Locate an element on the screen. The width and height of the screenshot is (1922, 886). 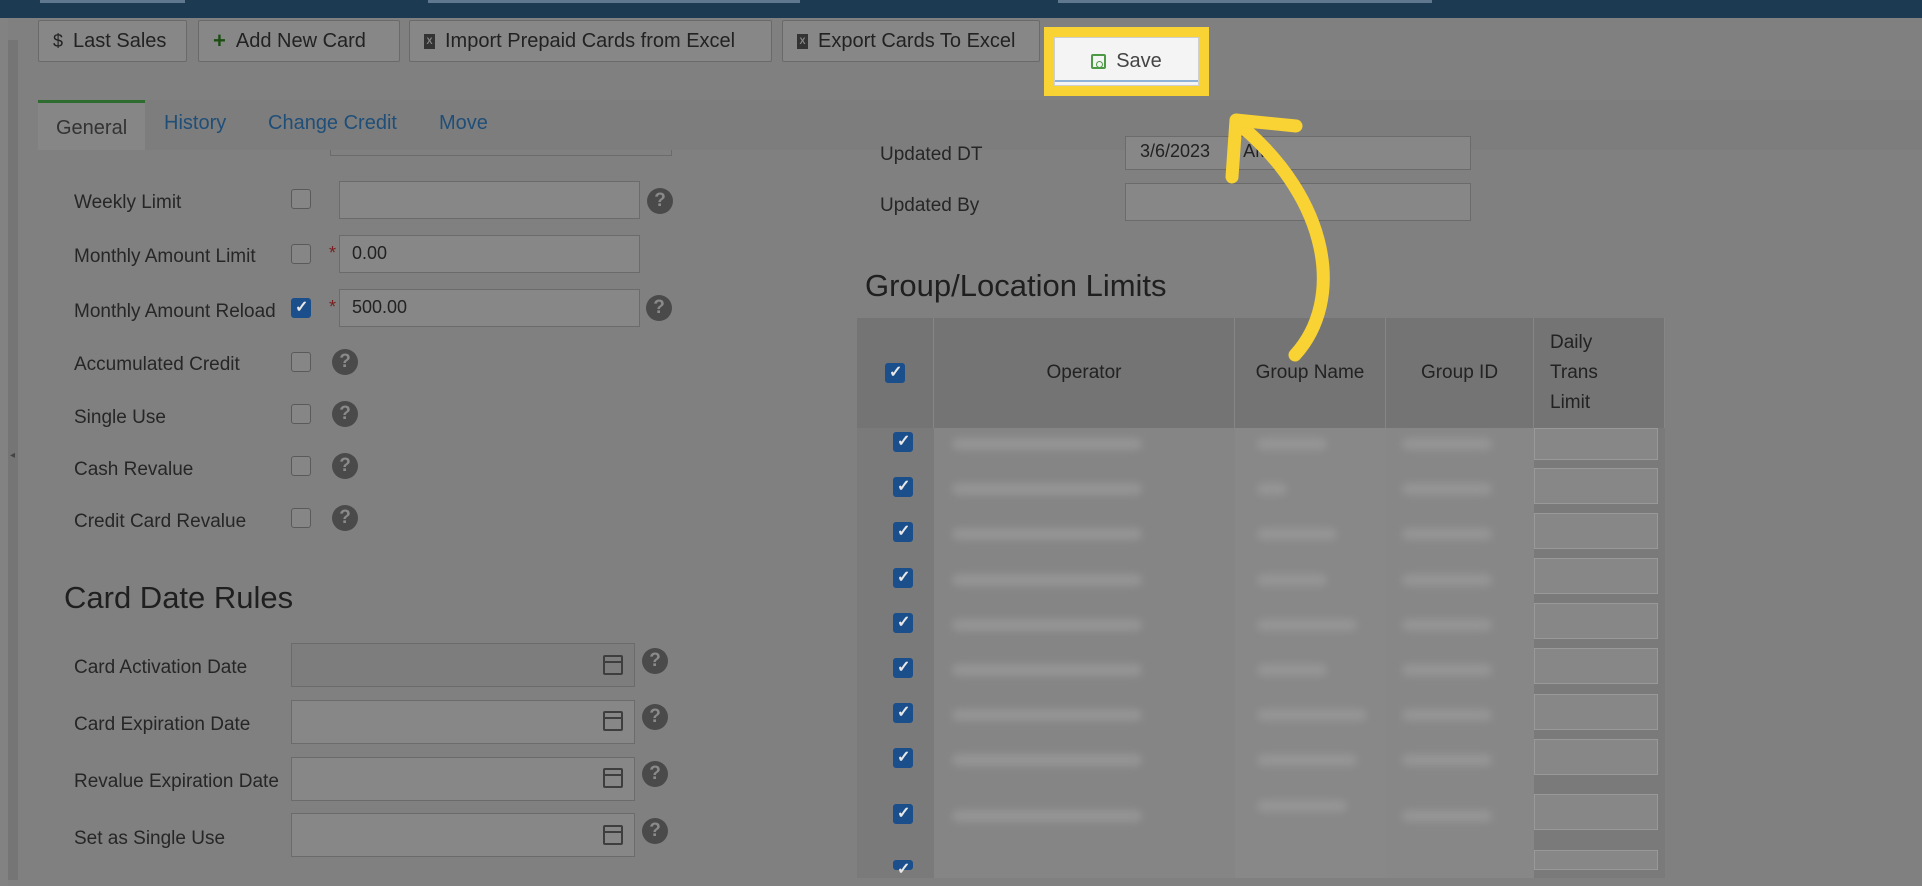
arrow-shaft is located at coordinates (1281, 240).